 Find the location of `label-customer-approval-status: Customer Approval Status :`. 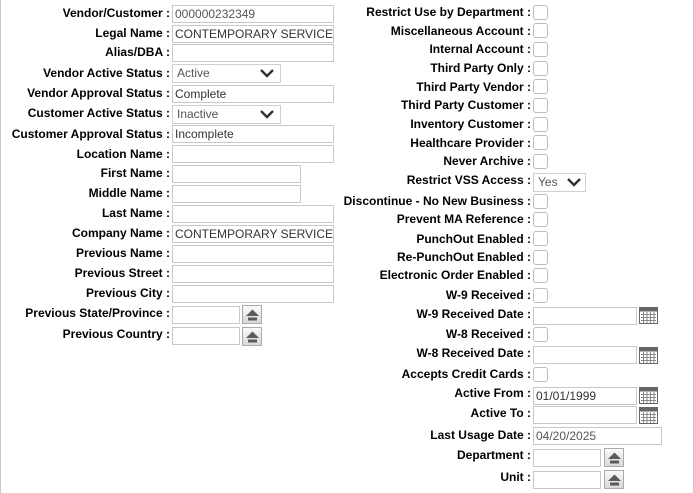

label-customer-approval-status: Customer Approval Status : is located at coordinates (90, 134).